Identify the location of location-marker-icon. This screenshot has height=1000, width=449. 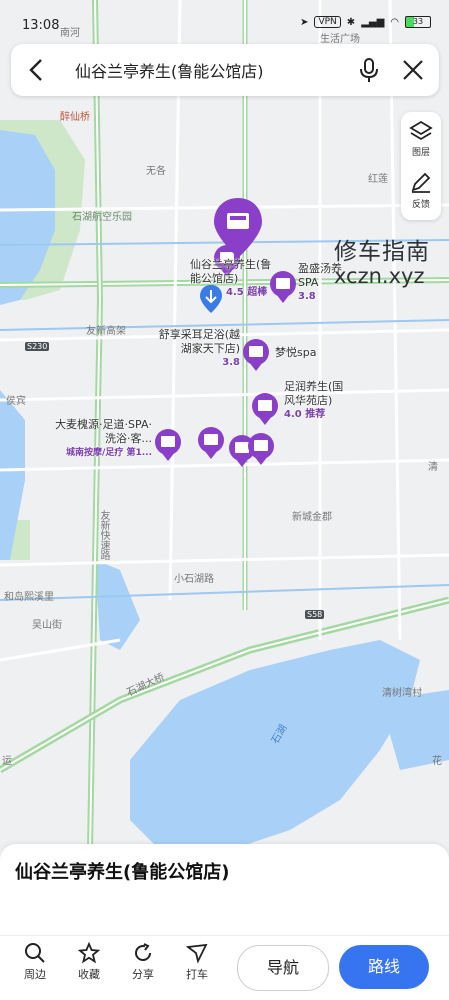
(211, 299).